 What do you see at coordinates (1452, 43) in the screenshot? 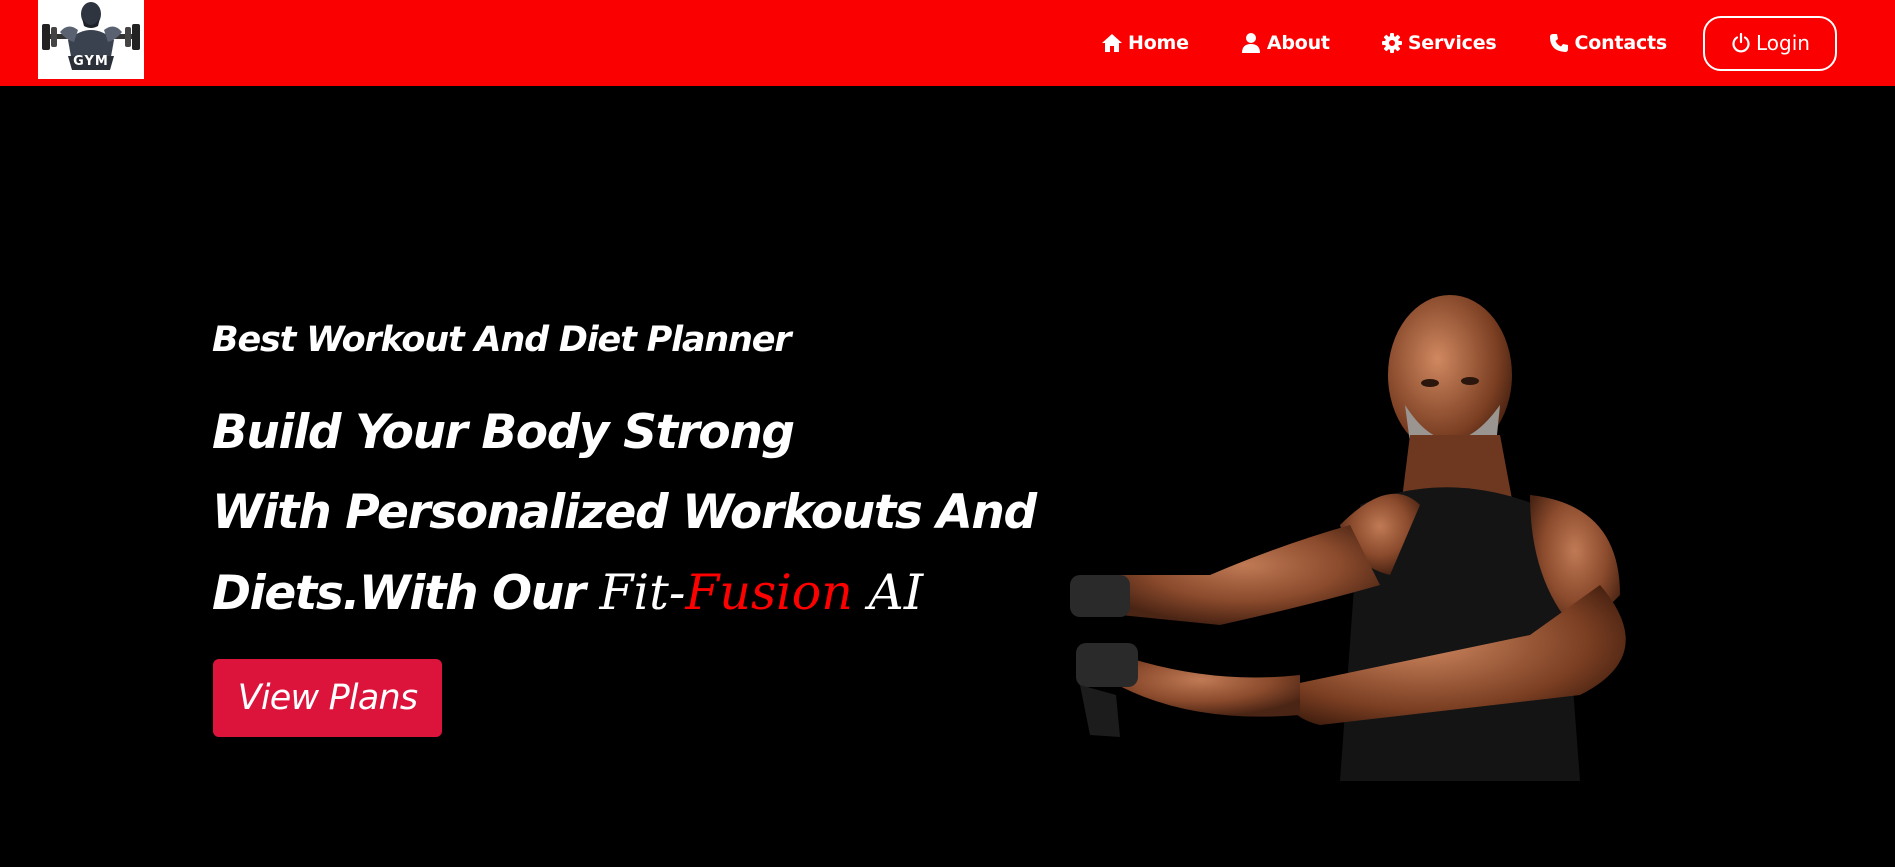
I see `nav-services-label: Services` at bounding box center [1452, 43].